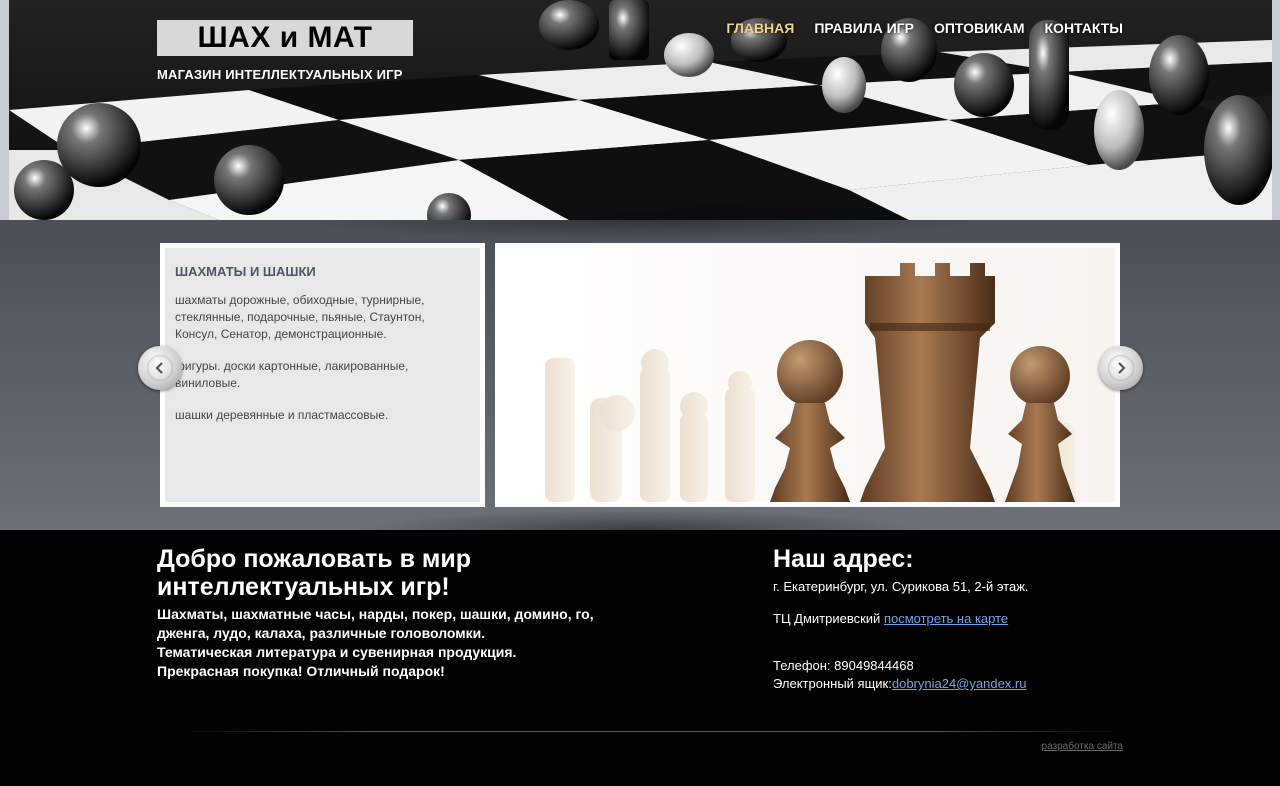 This screenshot has width=1280, height=786. What do you see at coordinates (245, 271) in the screenshot?
I see `slide-title: ШАХМАТЫ И ШАШКИ` at bounding box center [245, 271].